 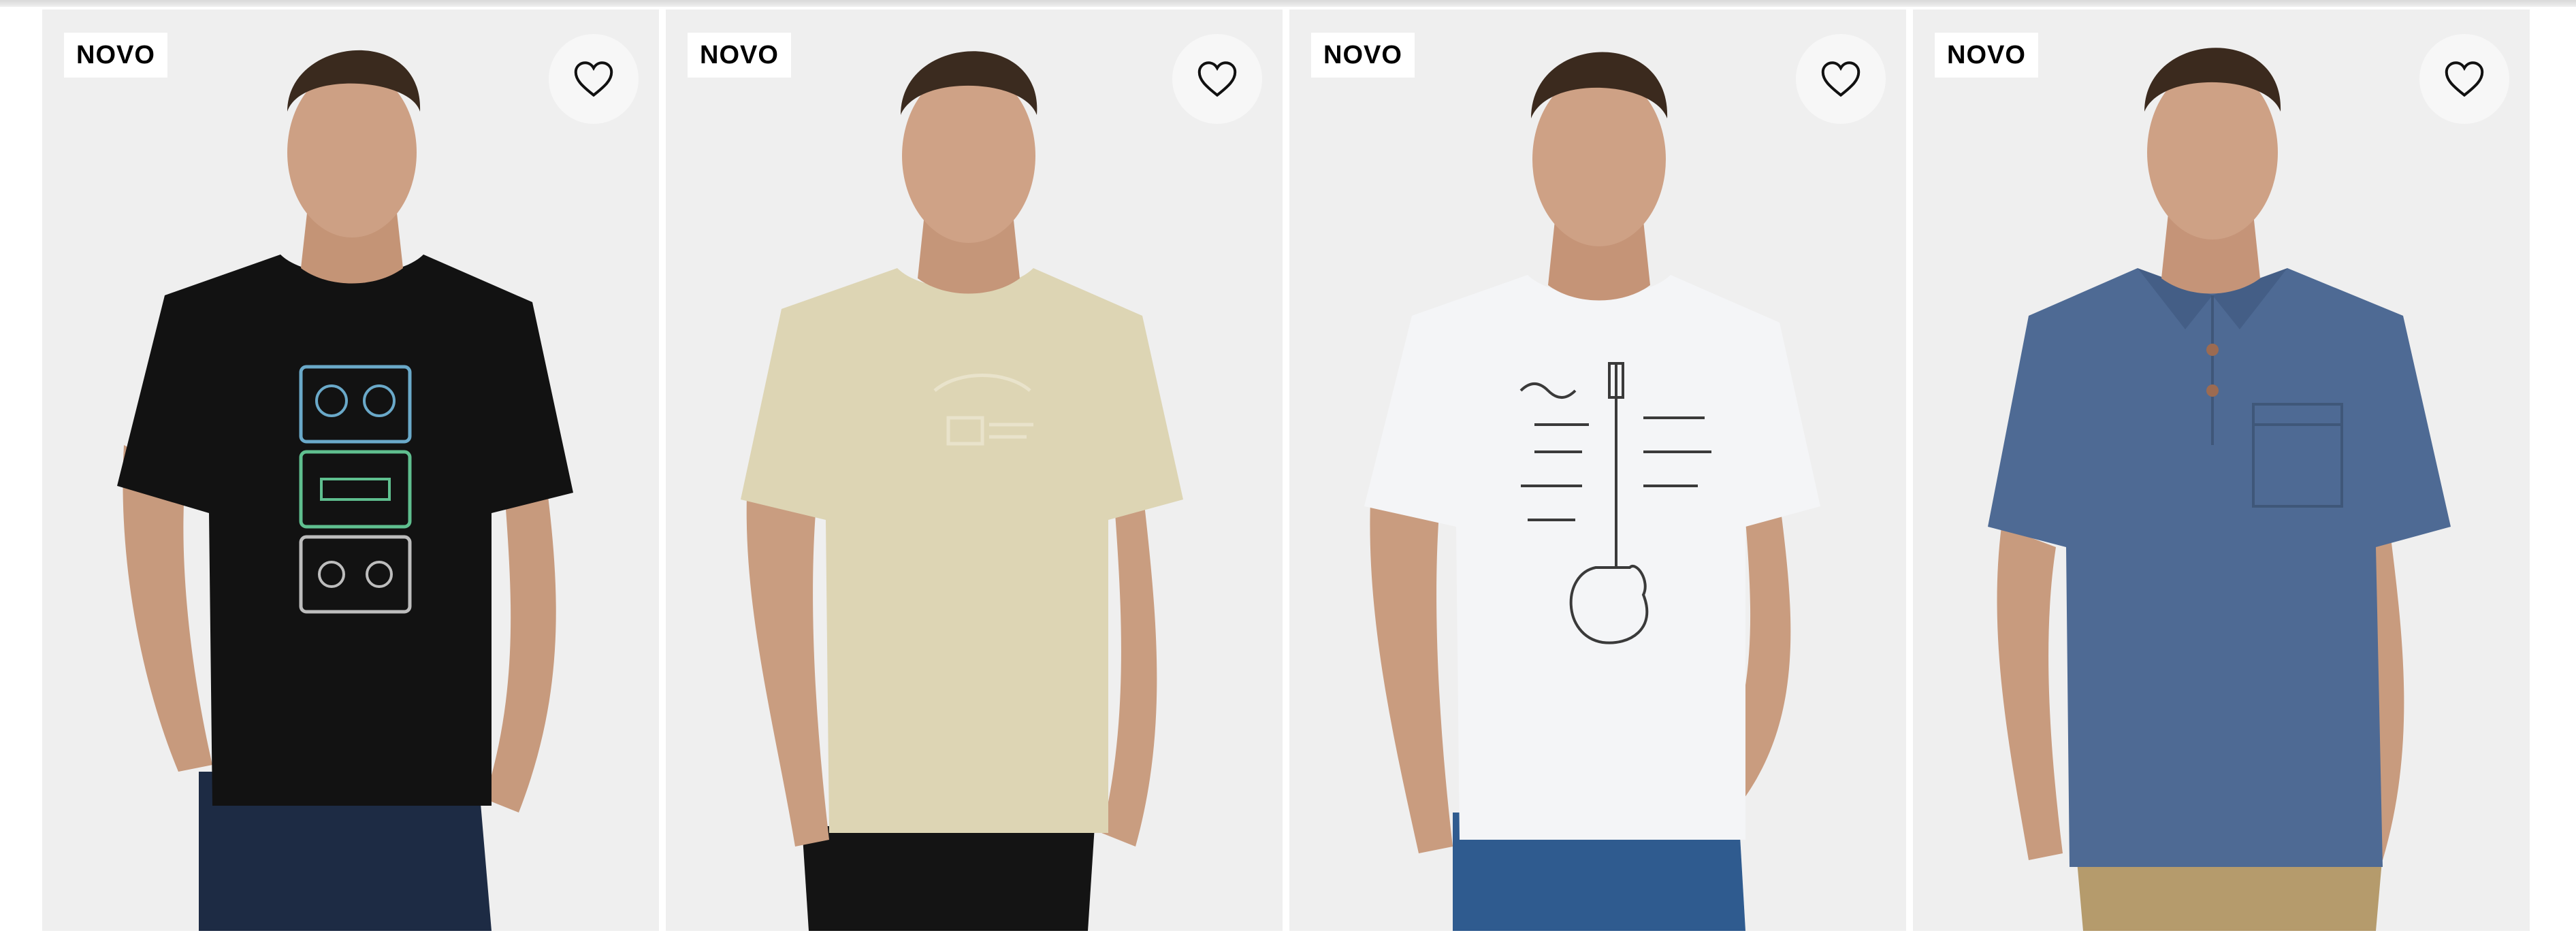 I want to click on top-divider, so click(x=1288, y=3).